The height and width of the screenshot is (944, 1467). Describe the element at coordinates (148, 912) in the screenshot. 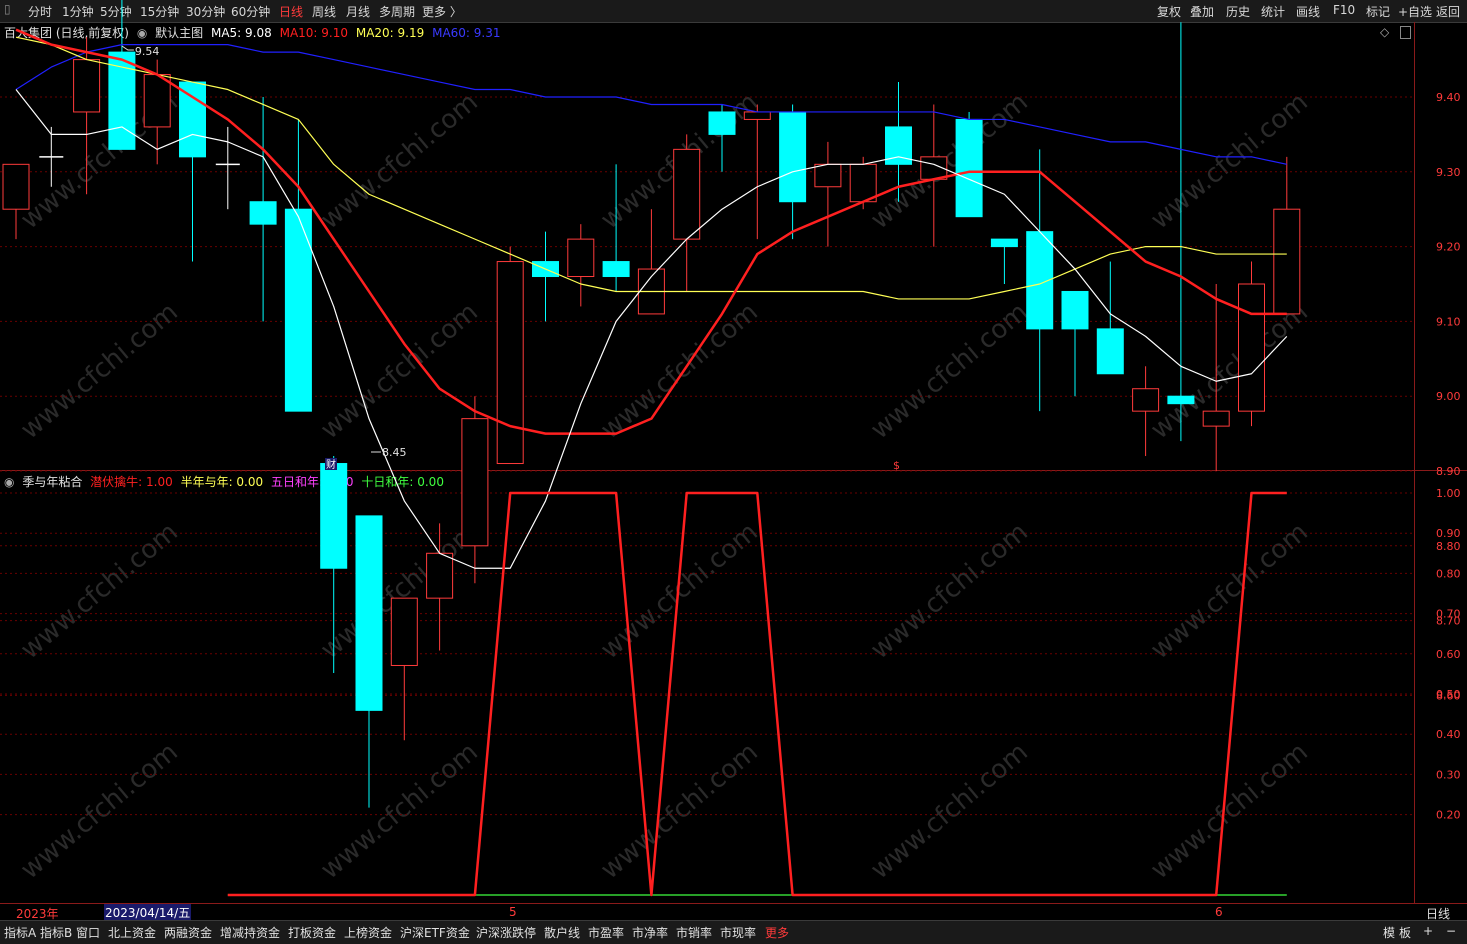

I see `cursor-date: 2023/04/14/五` at that location.